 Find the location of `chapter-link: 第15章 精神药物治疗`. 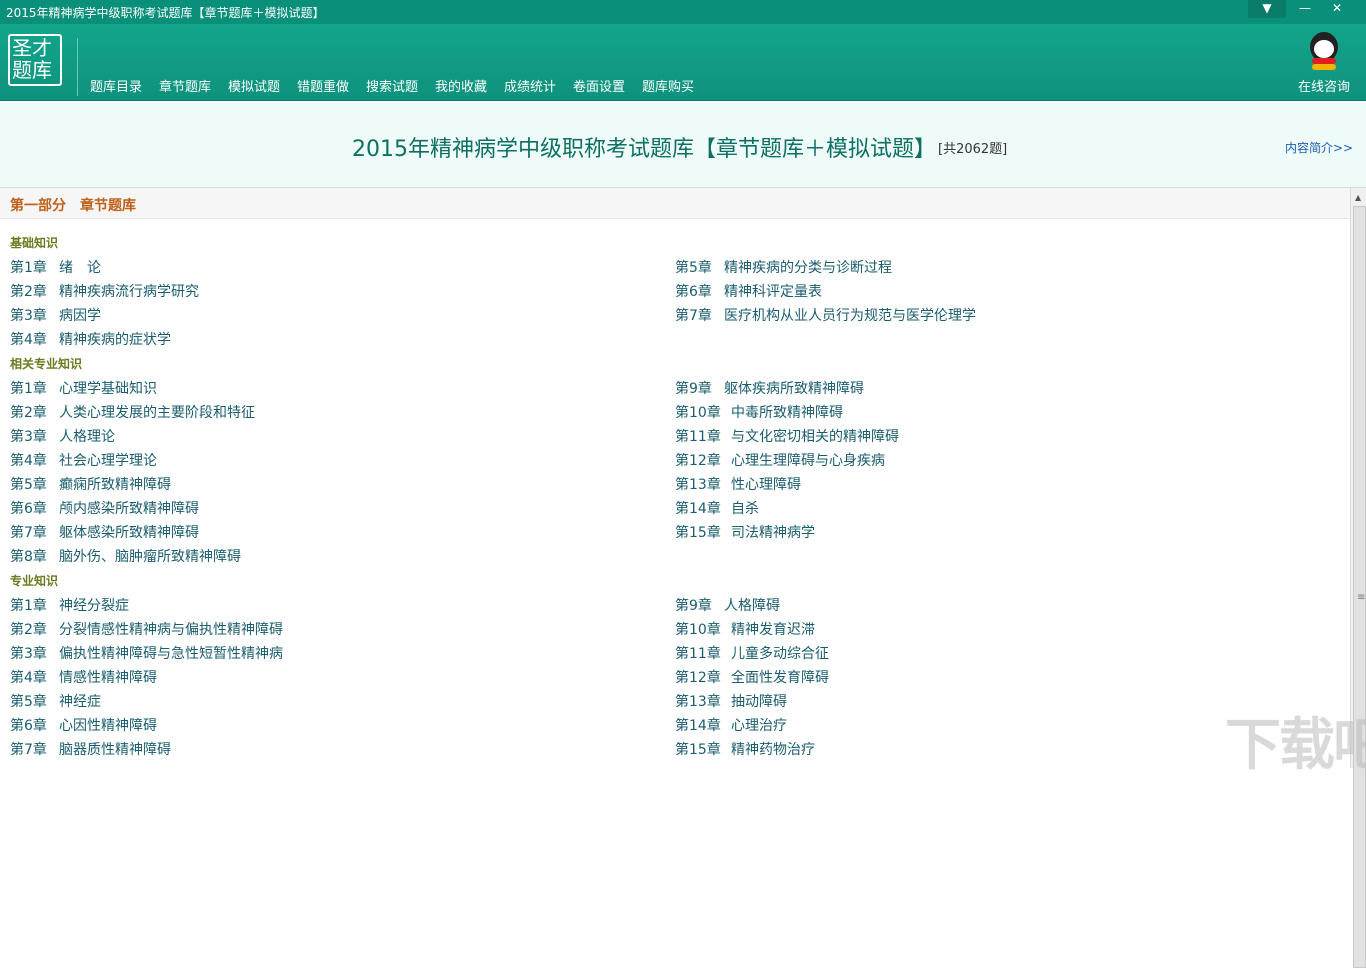

chapter-link: 第15章 精神药物治疗 is located at coordinates (745, 749).